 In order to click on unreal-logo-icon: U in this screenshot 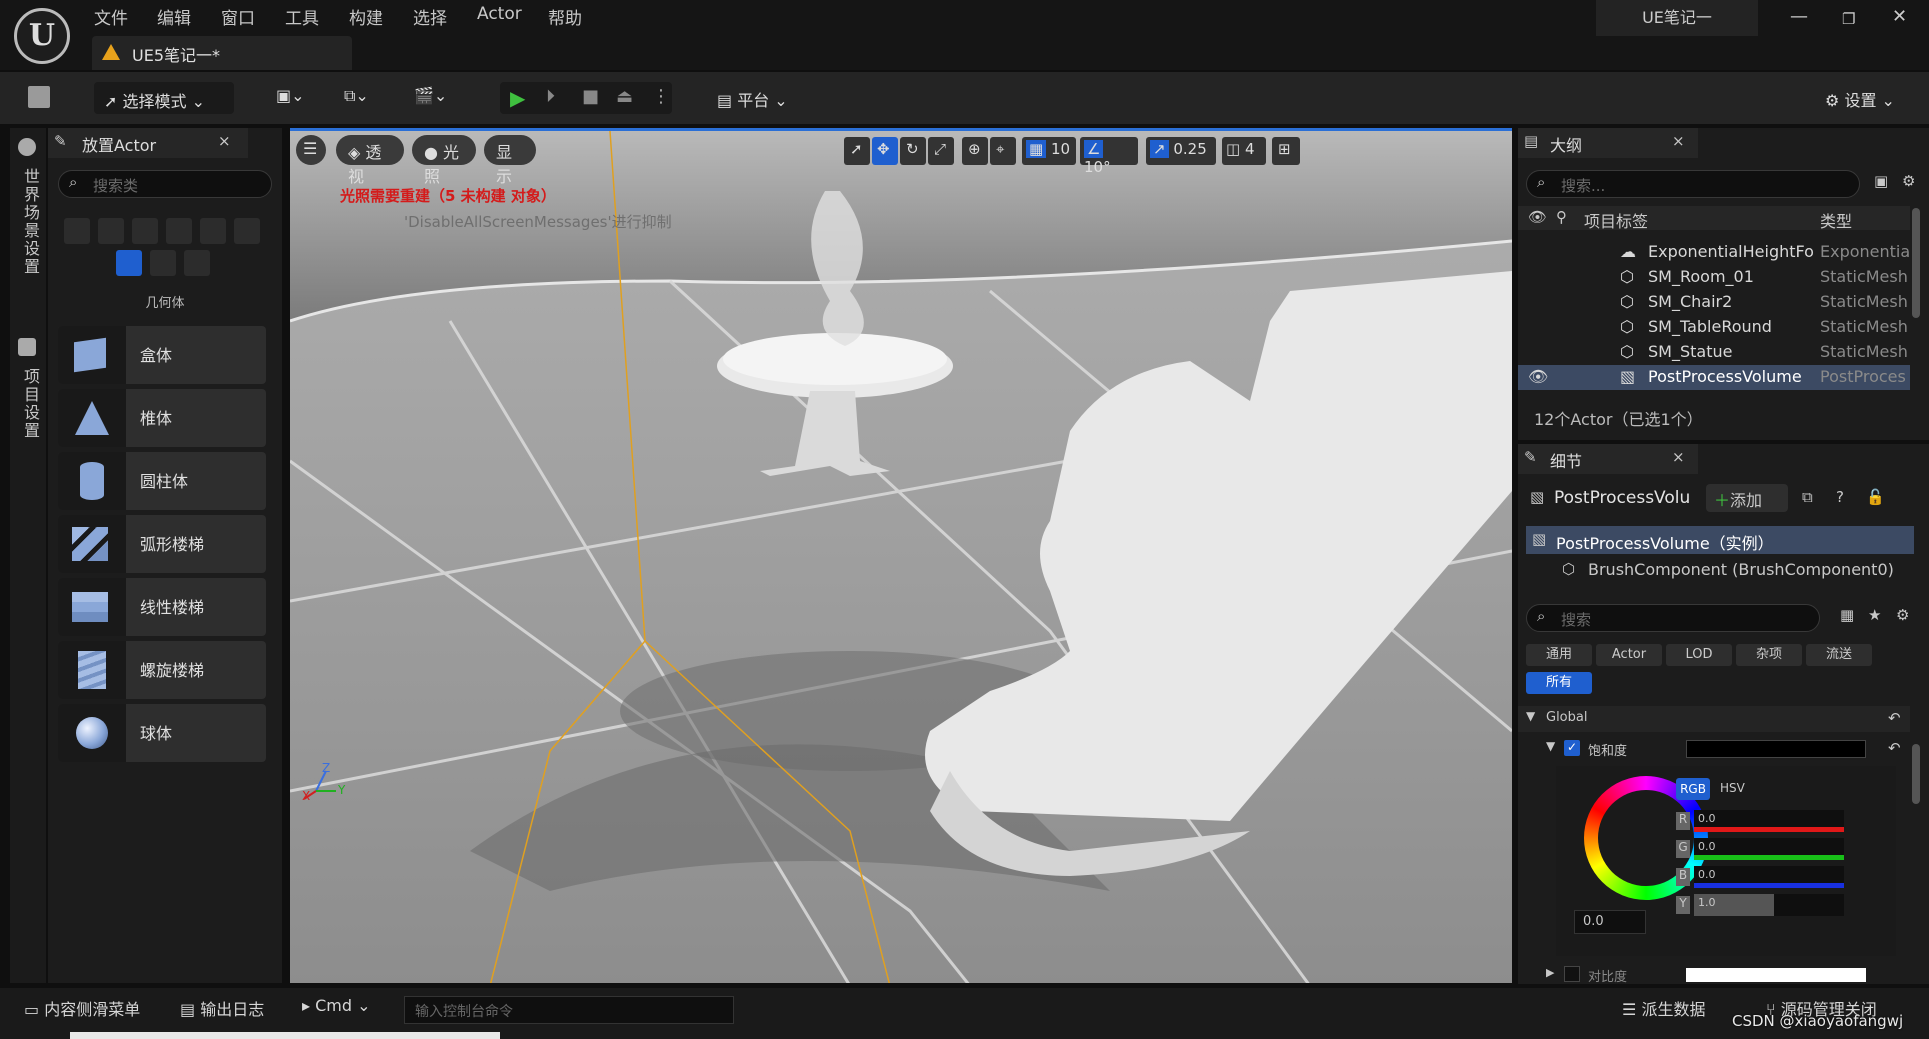, I will do `click(42, 36)`.